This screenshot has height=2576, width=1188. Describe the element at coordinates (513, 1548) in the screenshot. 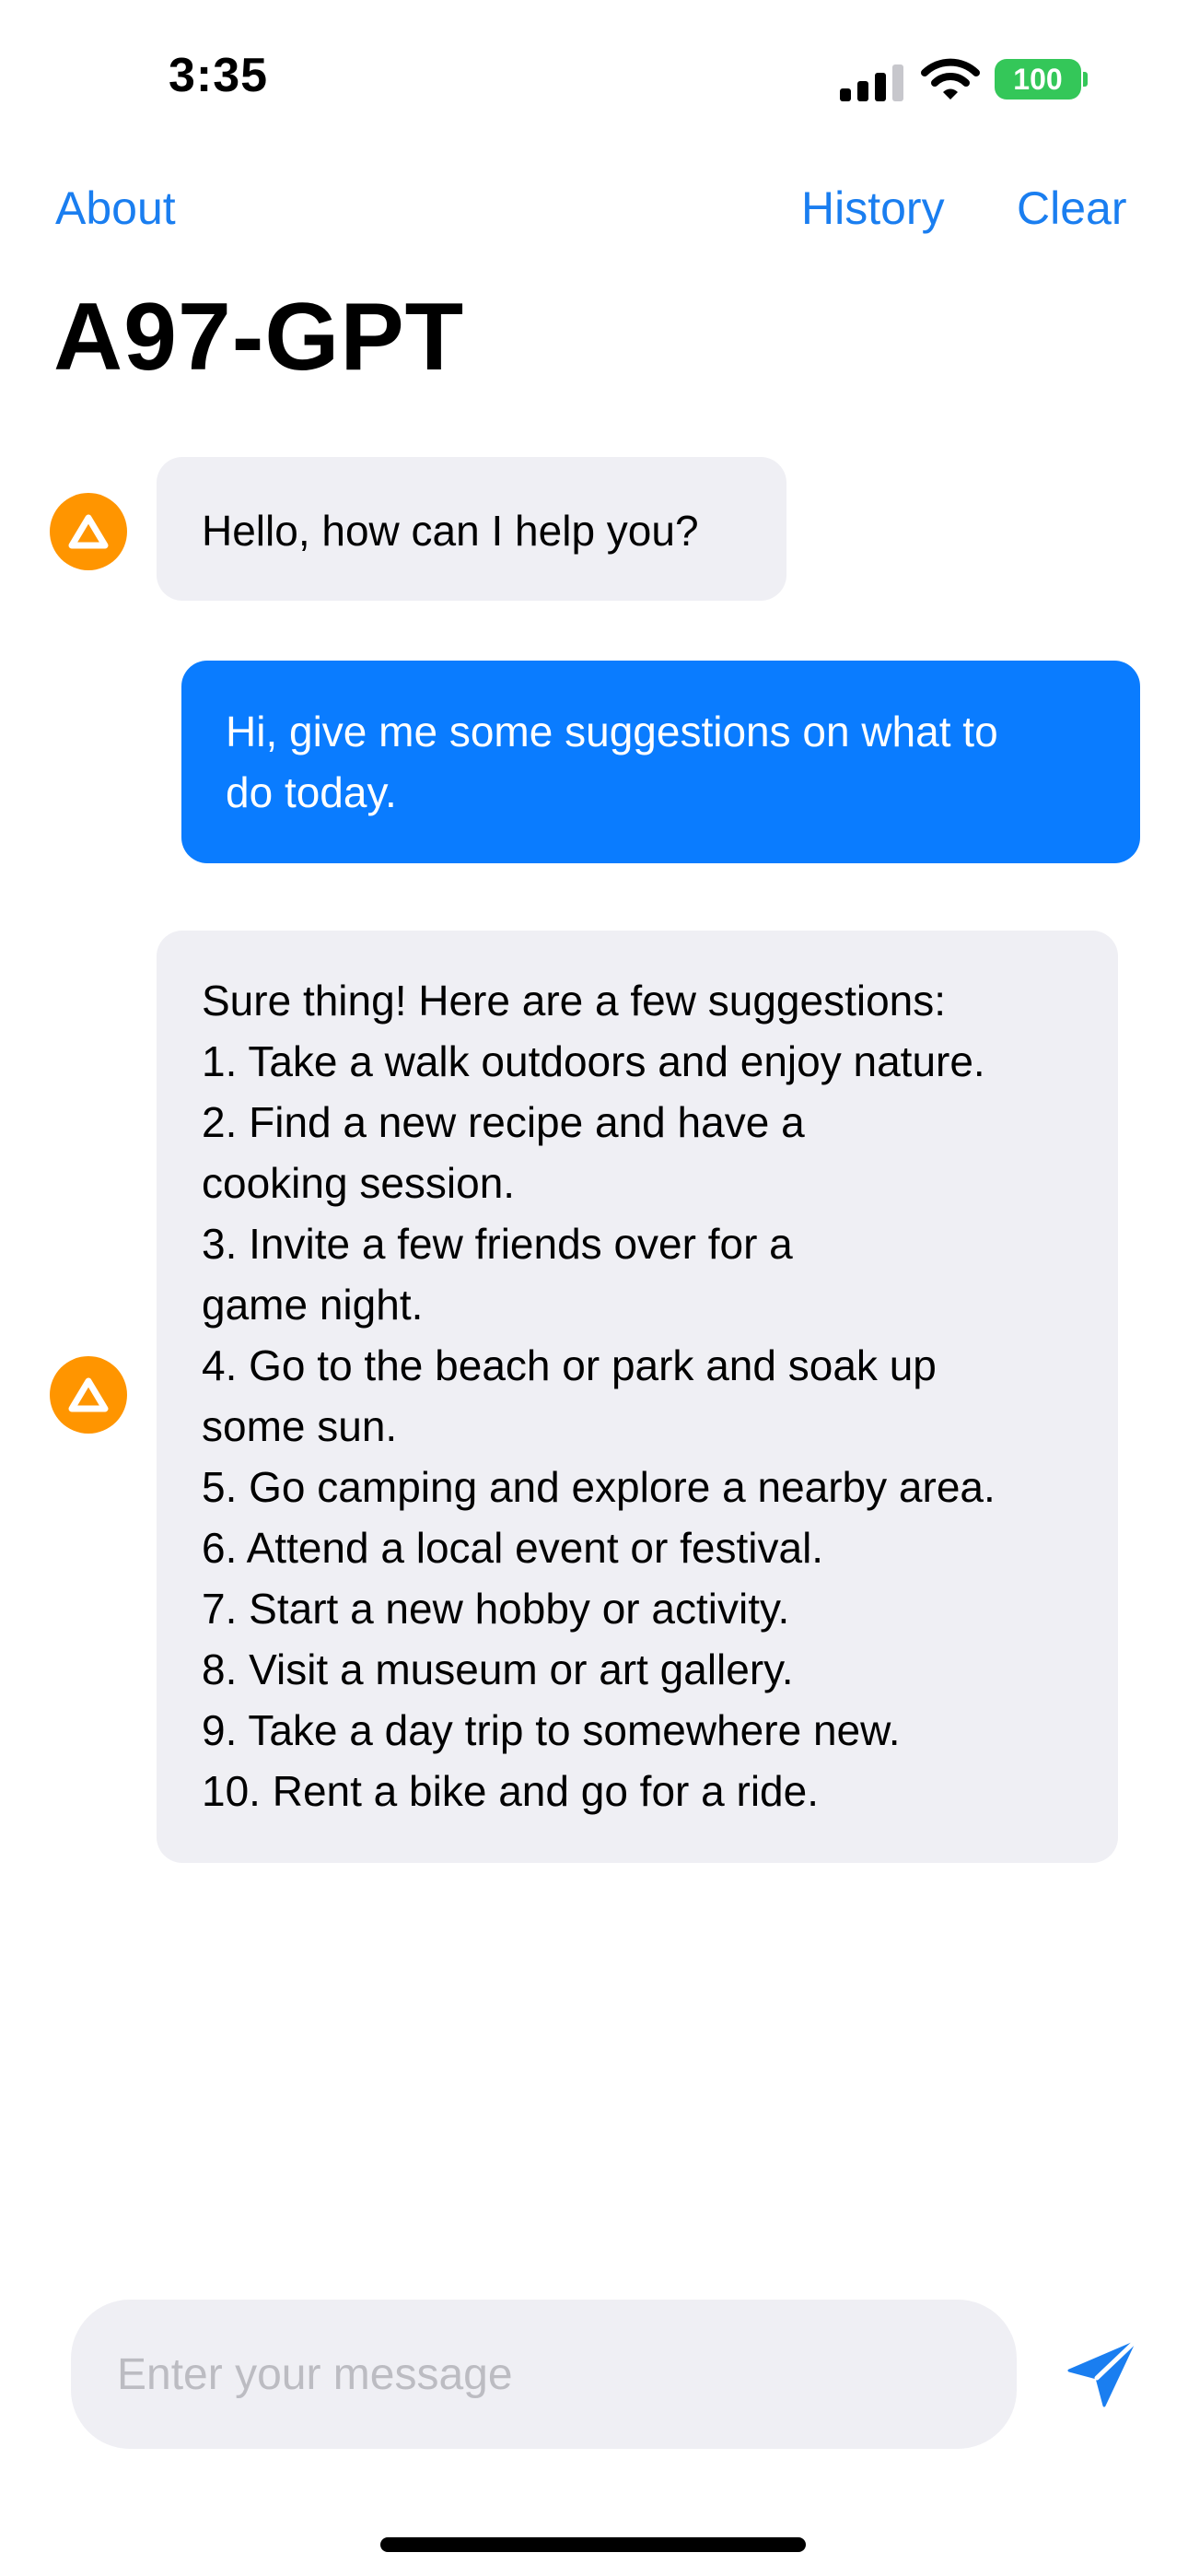

I see `message-line: 6. Attend a local event or festival.` at that location.